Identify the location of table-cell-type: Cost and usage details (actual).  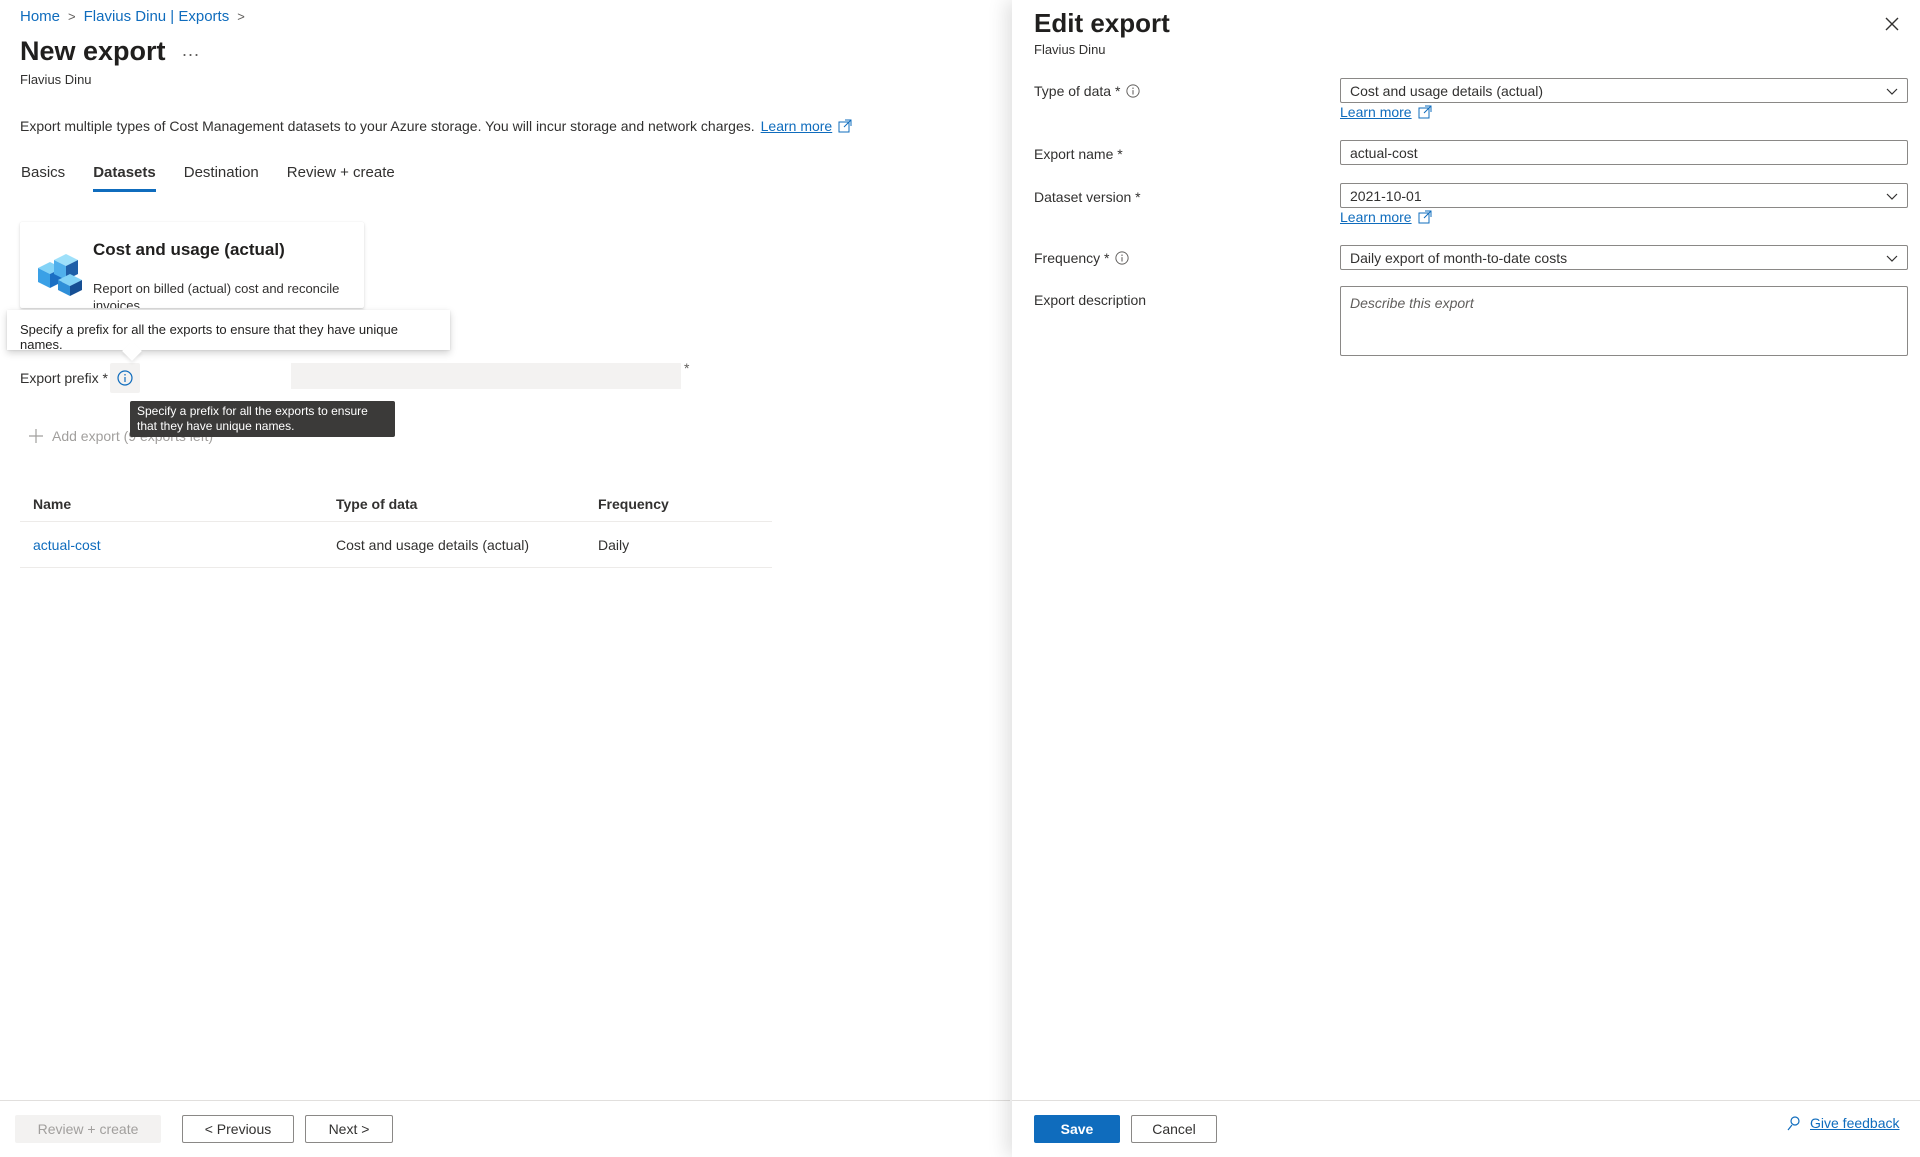
(432, 544).